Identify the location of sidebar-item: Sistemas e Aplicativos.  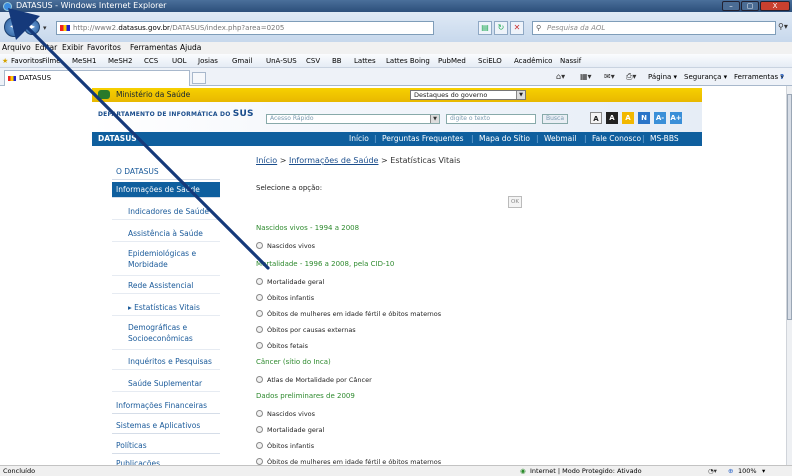
(166, 426).